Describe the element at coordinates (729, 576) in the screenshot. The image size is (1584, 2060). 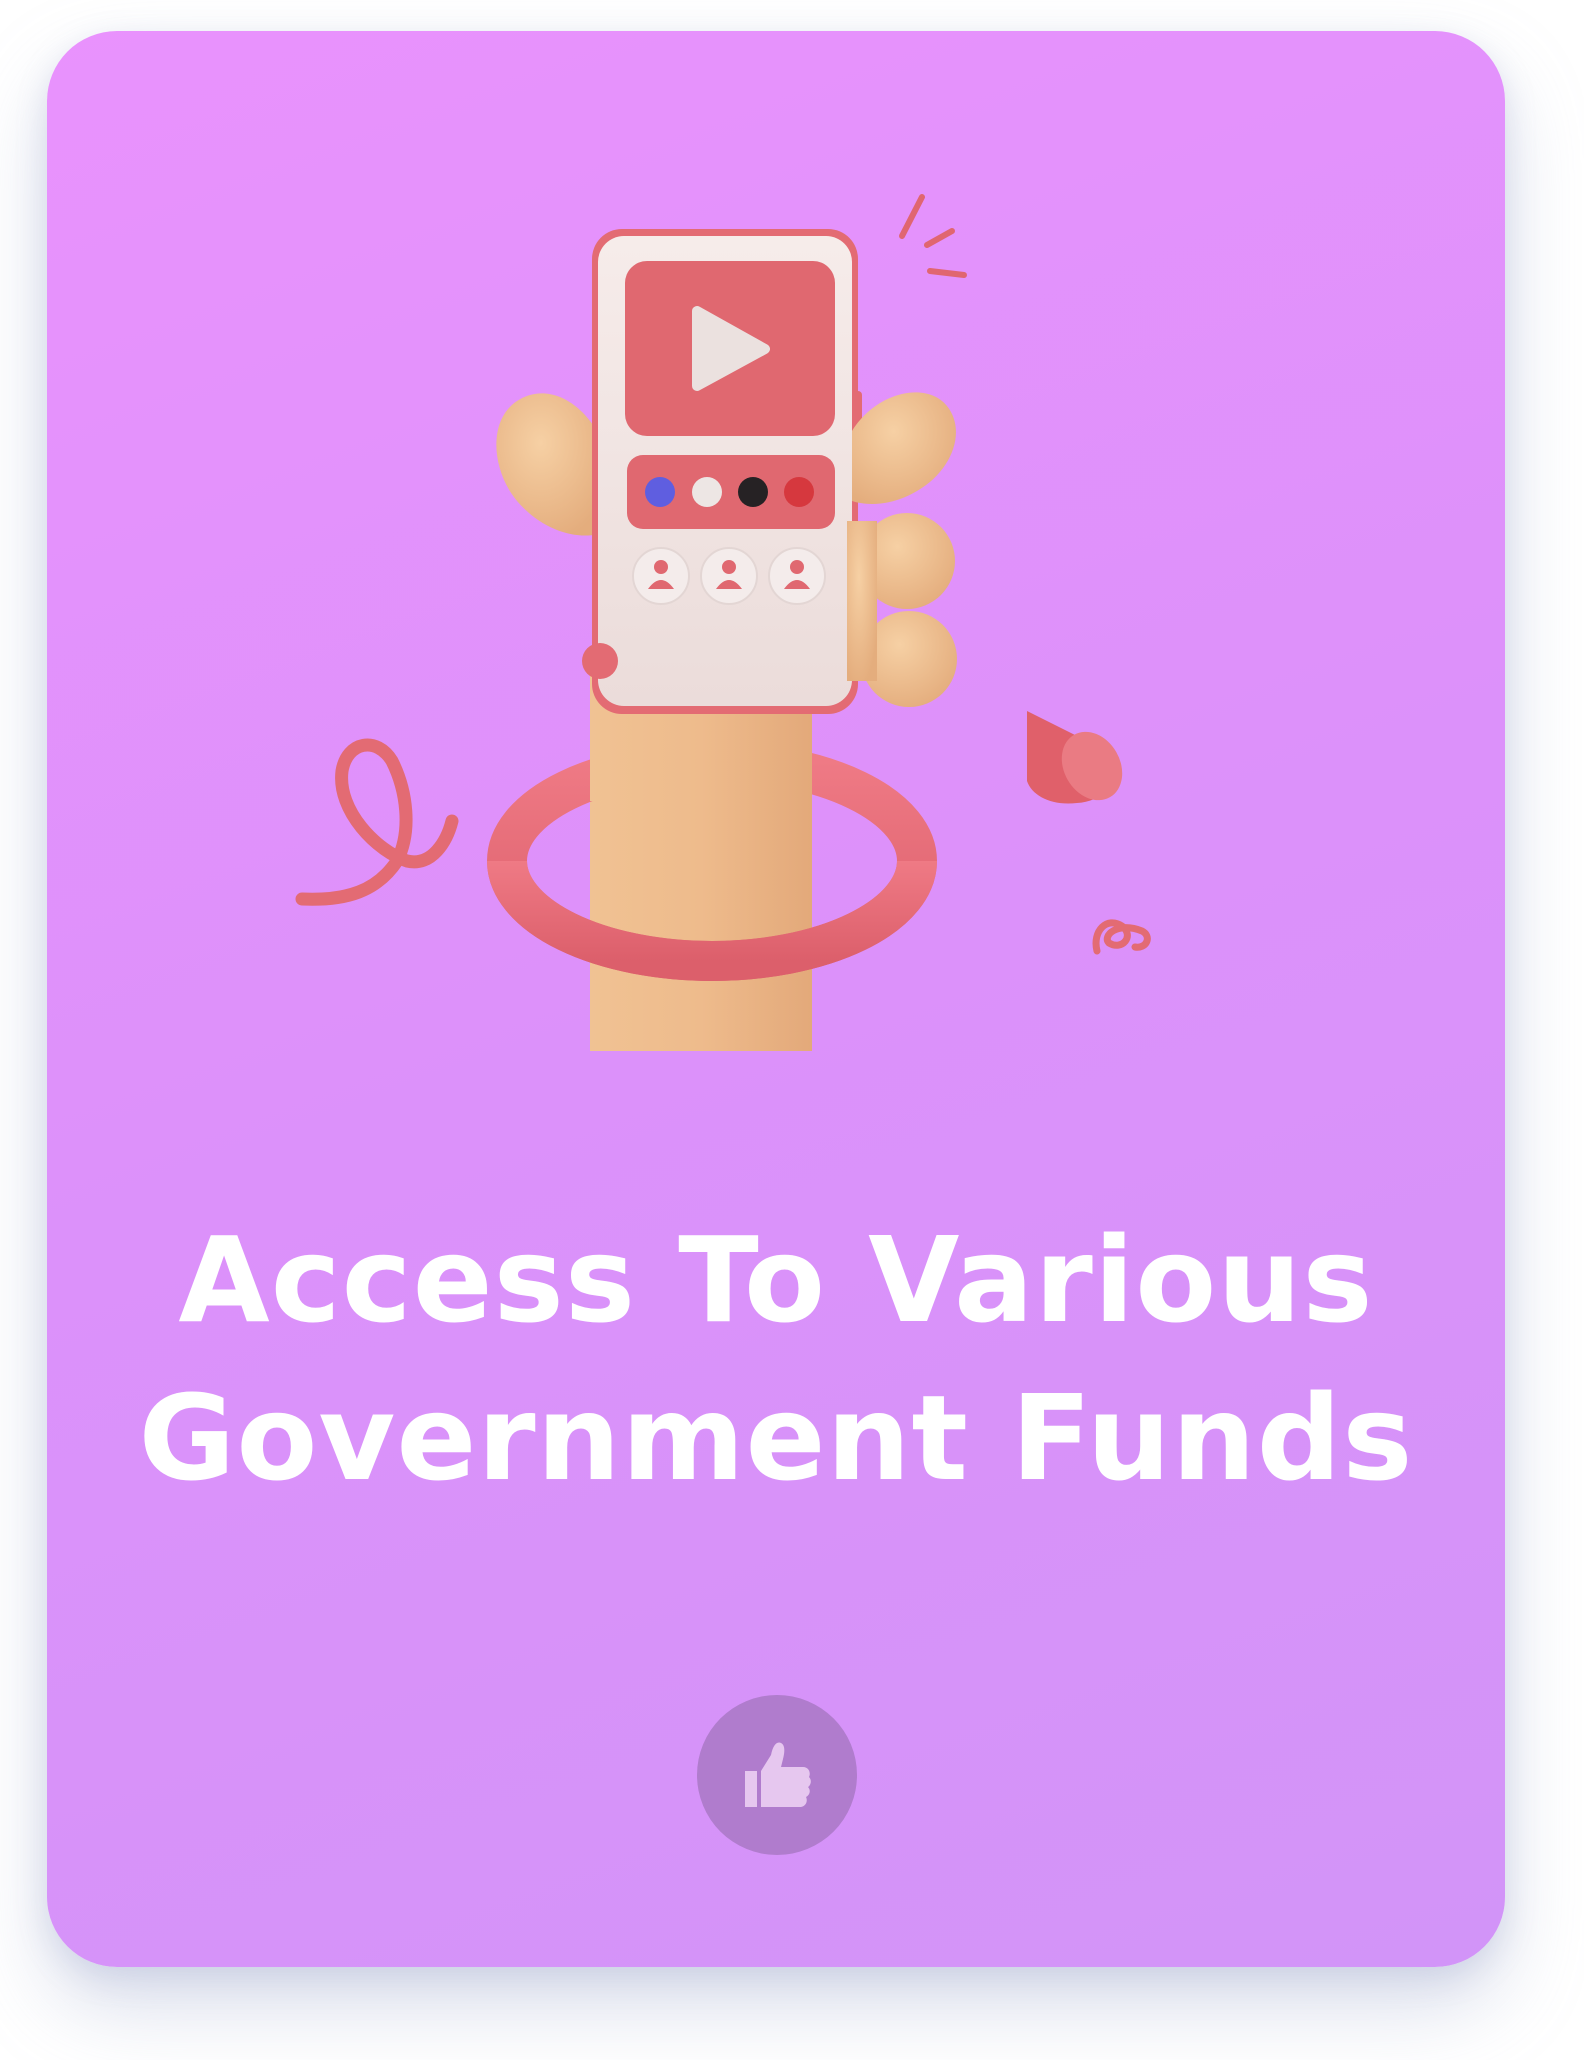
I see `avatar-circles` at that location.